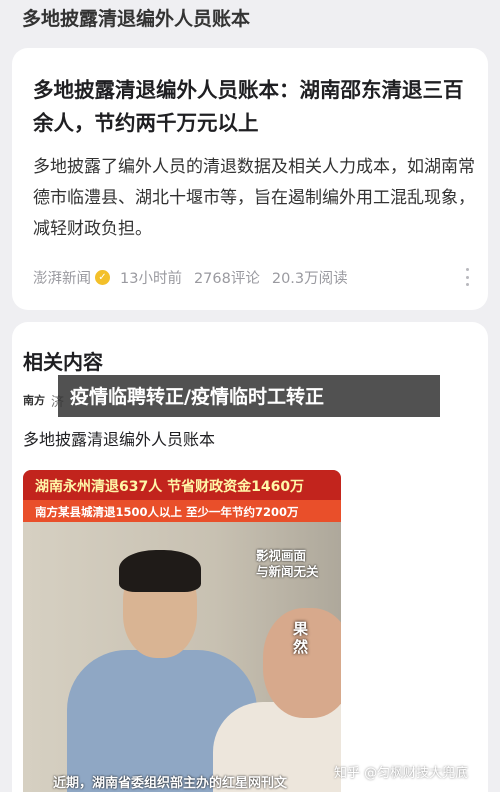 The image size is (500, 792). Describe the element at coordinates (119, 438) in the screenshot. I see `related-item-title: 多地披露清退编外人员账本` at that location.